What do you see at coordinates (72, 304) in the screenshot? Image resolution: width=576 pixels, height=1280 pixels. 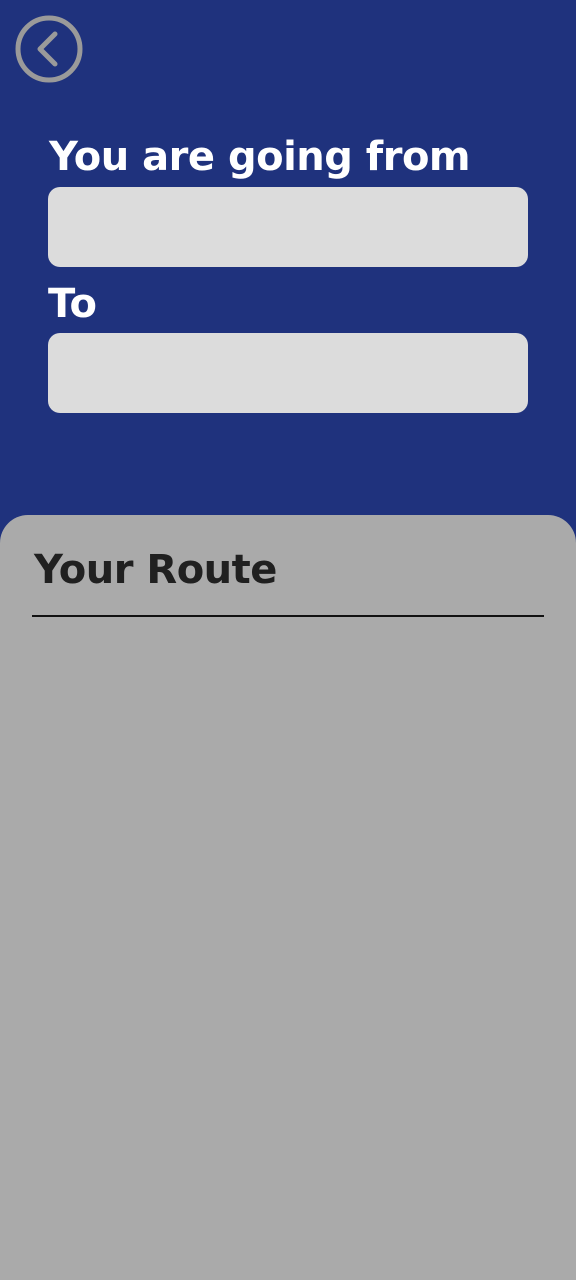 I see `to-label: To` at bounding box center [72, 304].